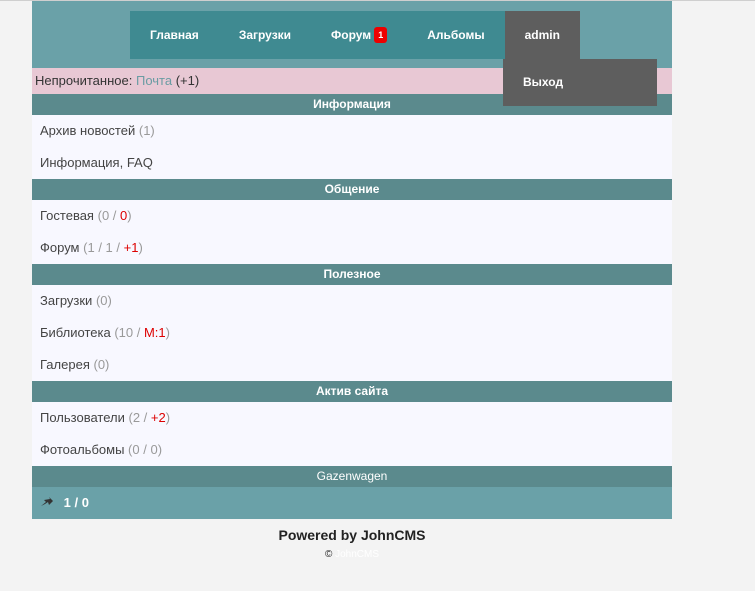 This screenshot has height=591, width=755. I want to click on unread-mail-count: (+1), so click(187, 80).